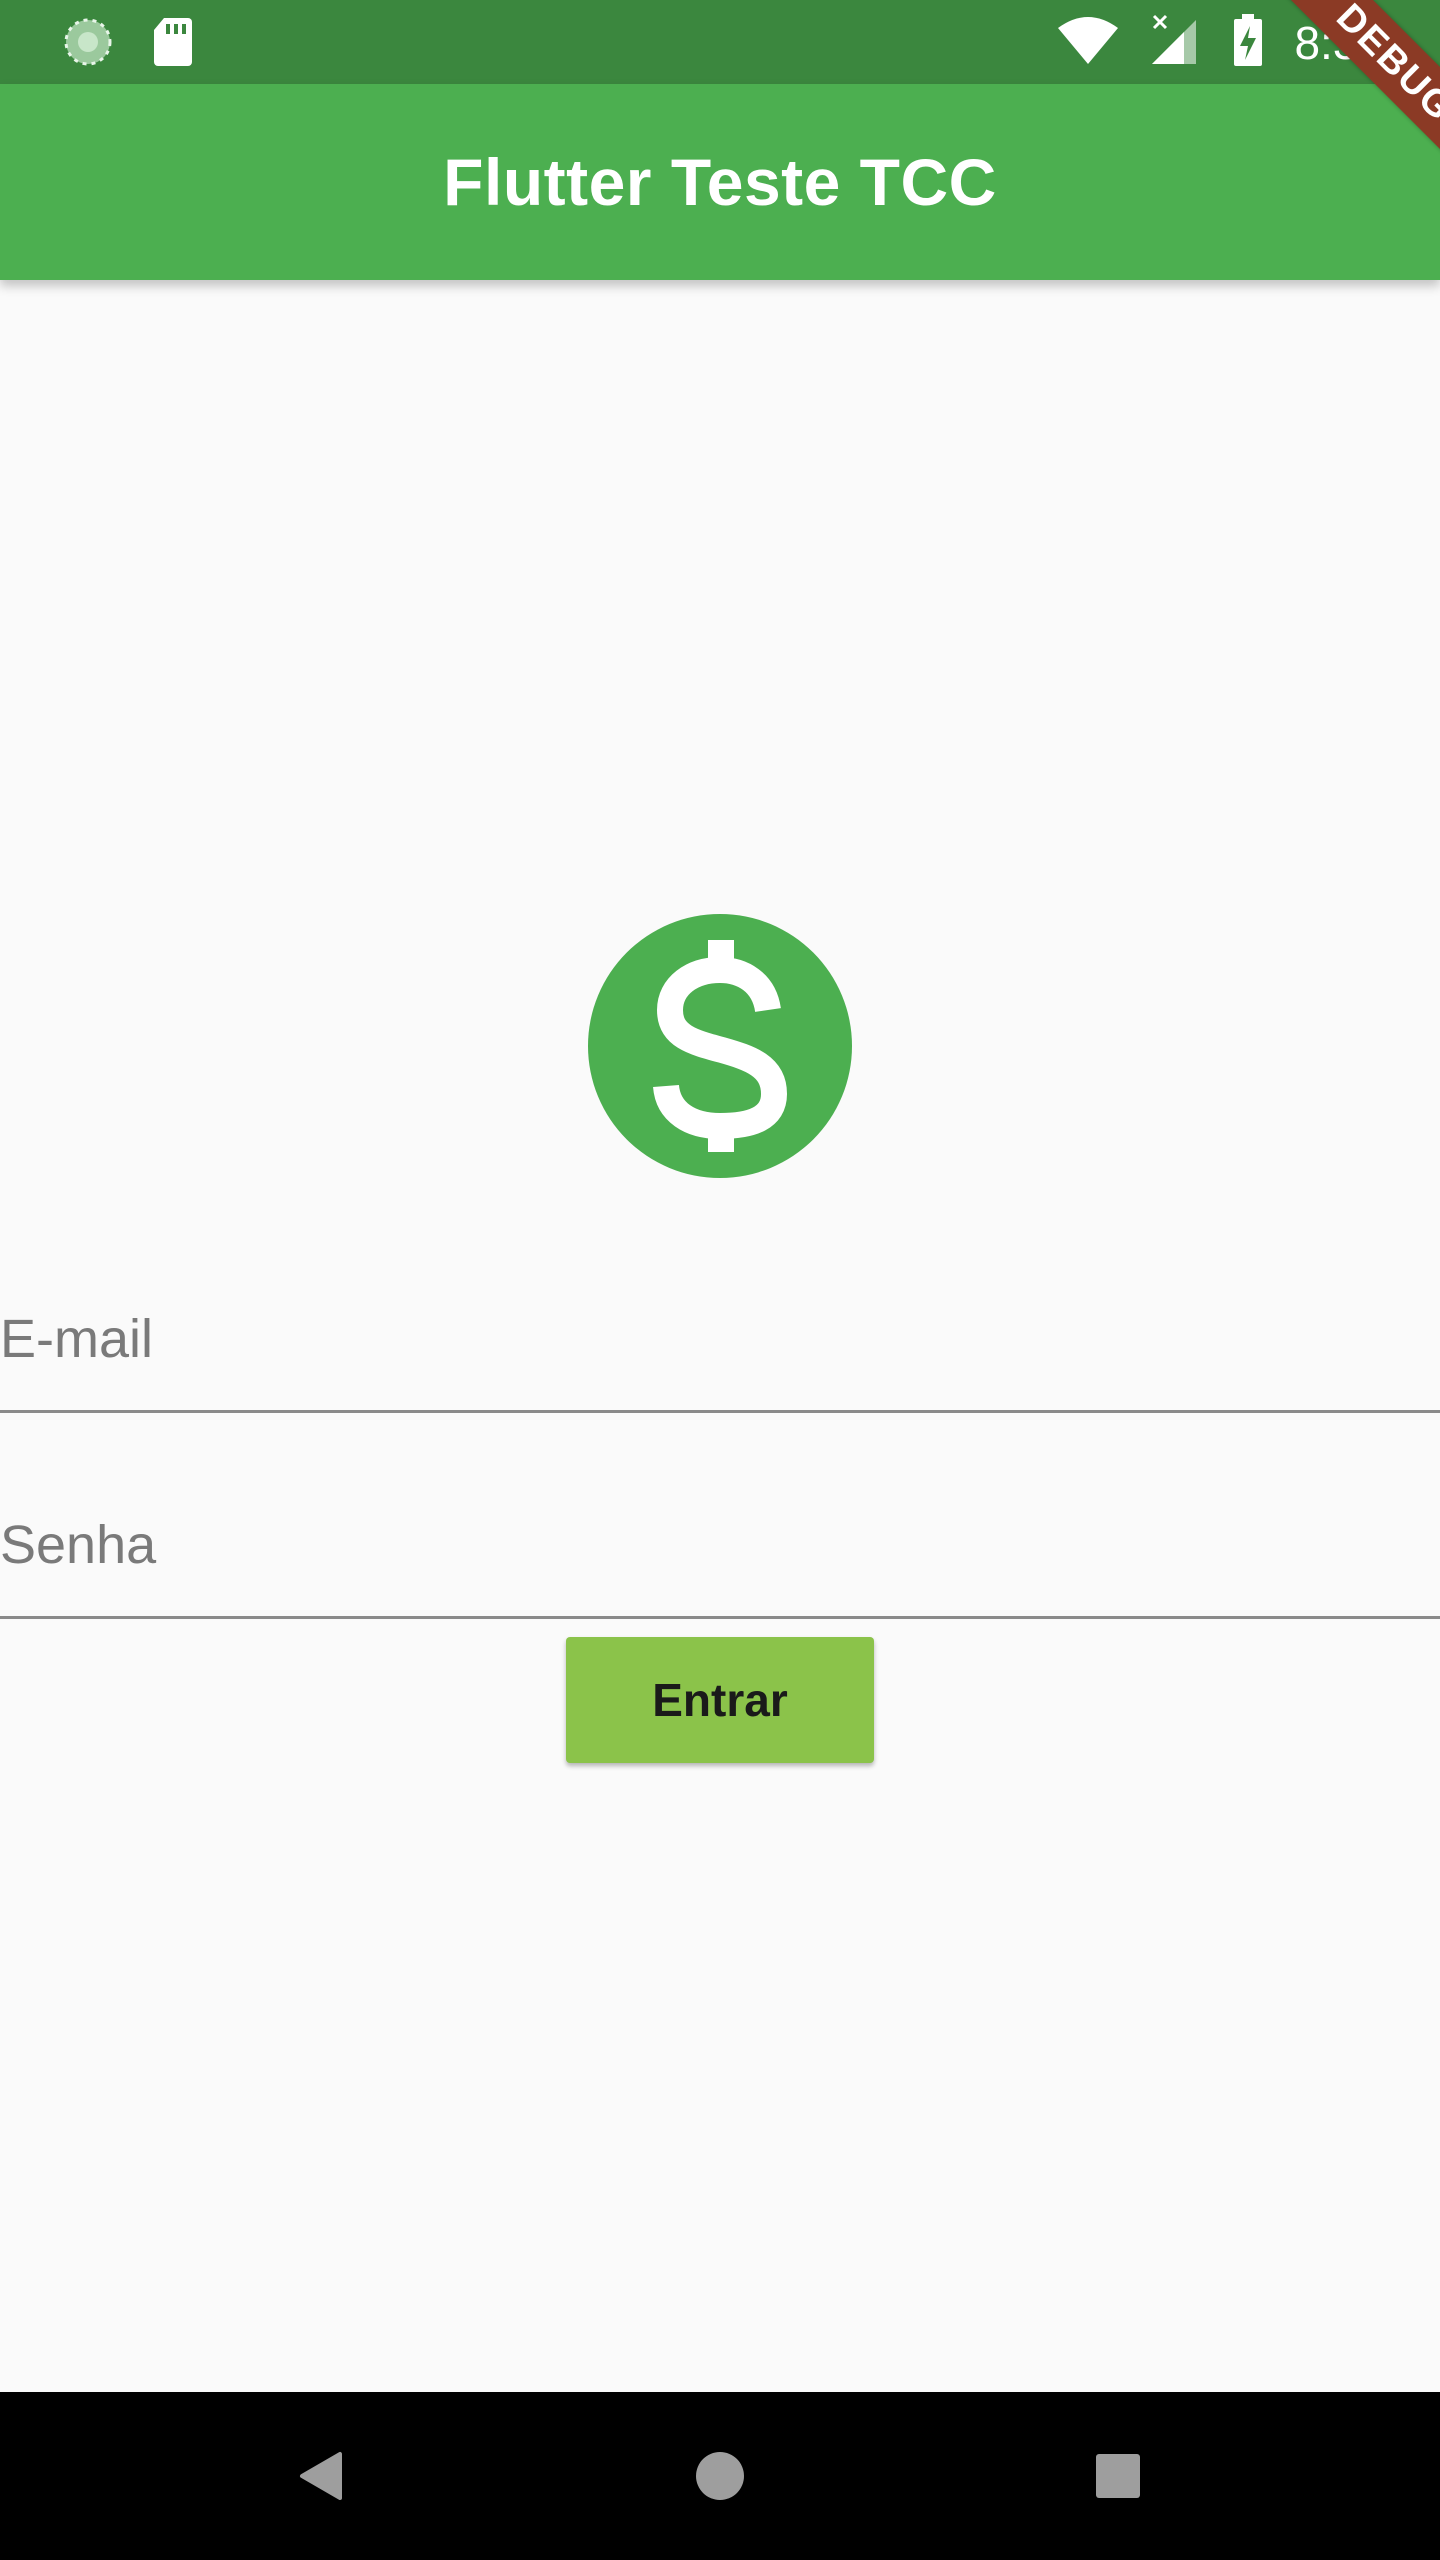 The width and height of the screenshot is (1440, 2560). I want to click on app-title: Flutter Teste TCC, so click(720, 182).